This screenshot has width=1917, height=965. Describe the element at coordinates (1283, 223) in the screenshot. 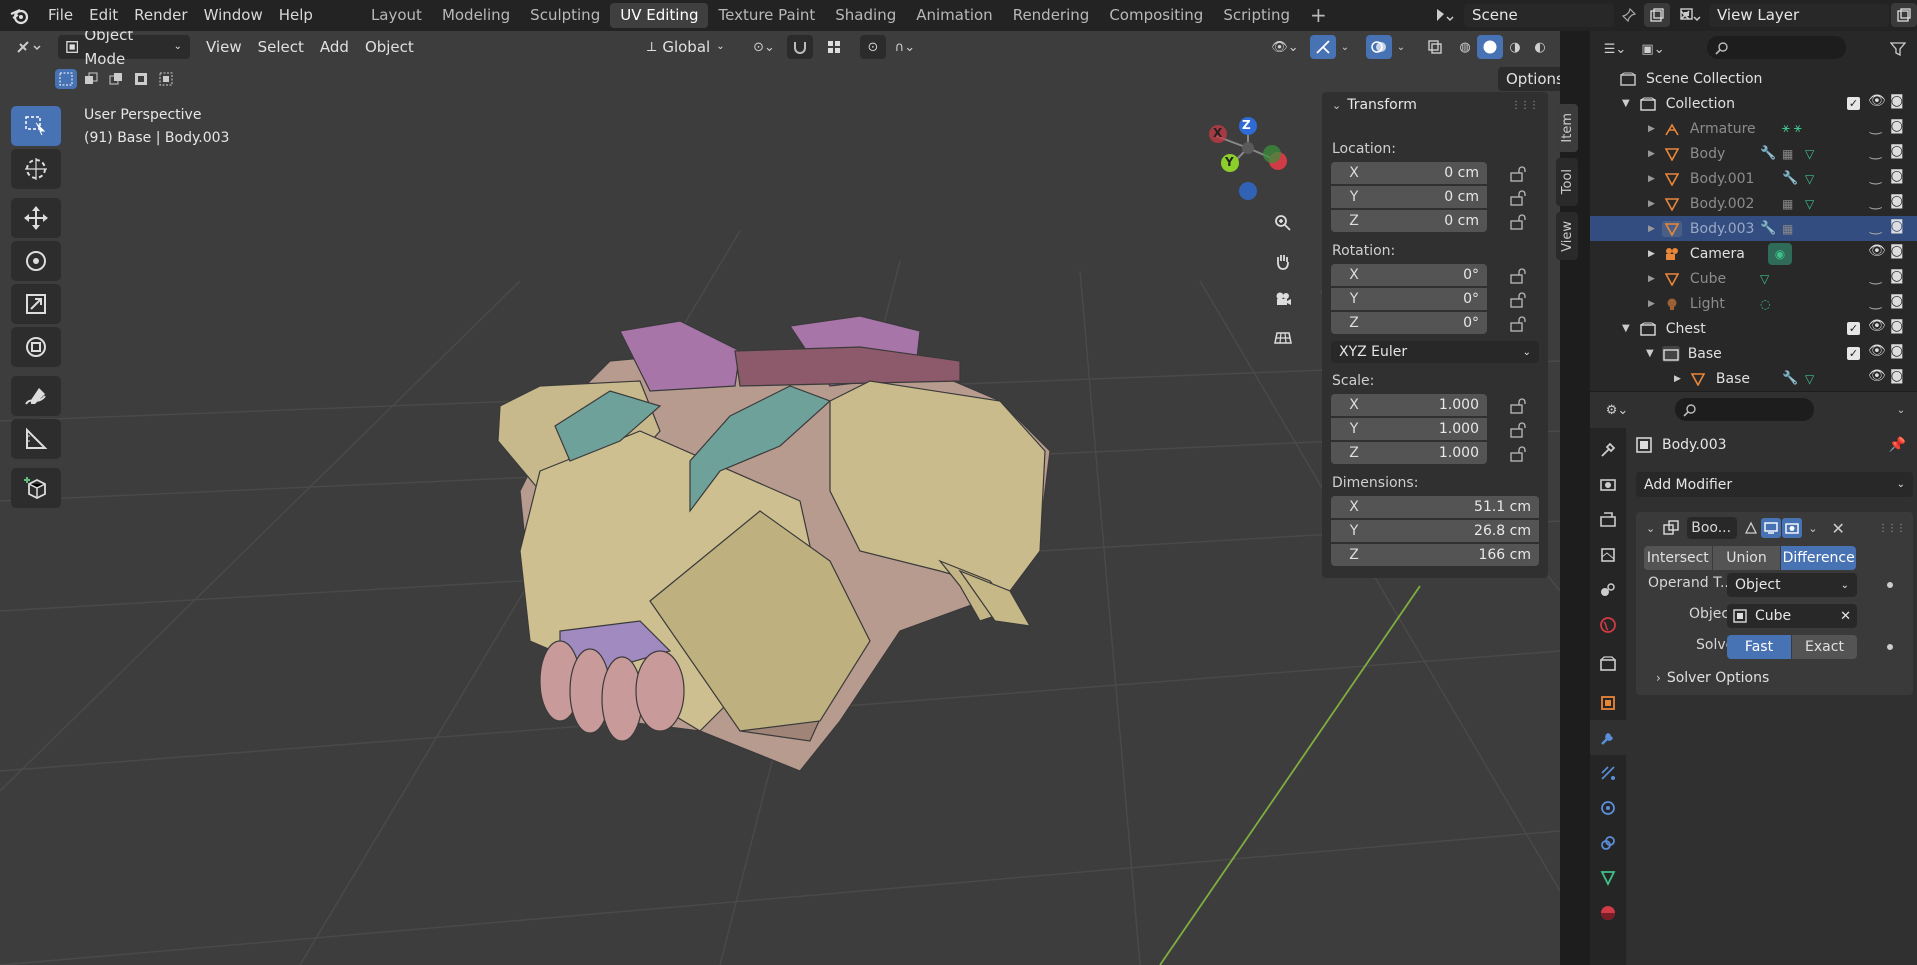

I see `zoom-icon` at that location.